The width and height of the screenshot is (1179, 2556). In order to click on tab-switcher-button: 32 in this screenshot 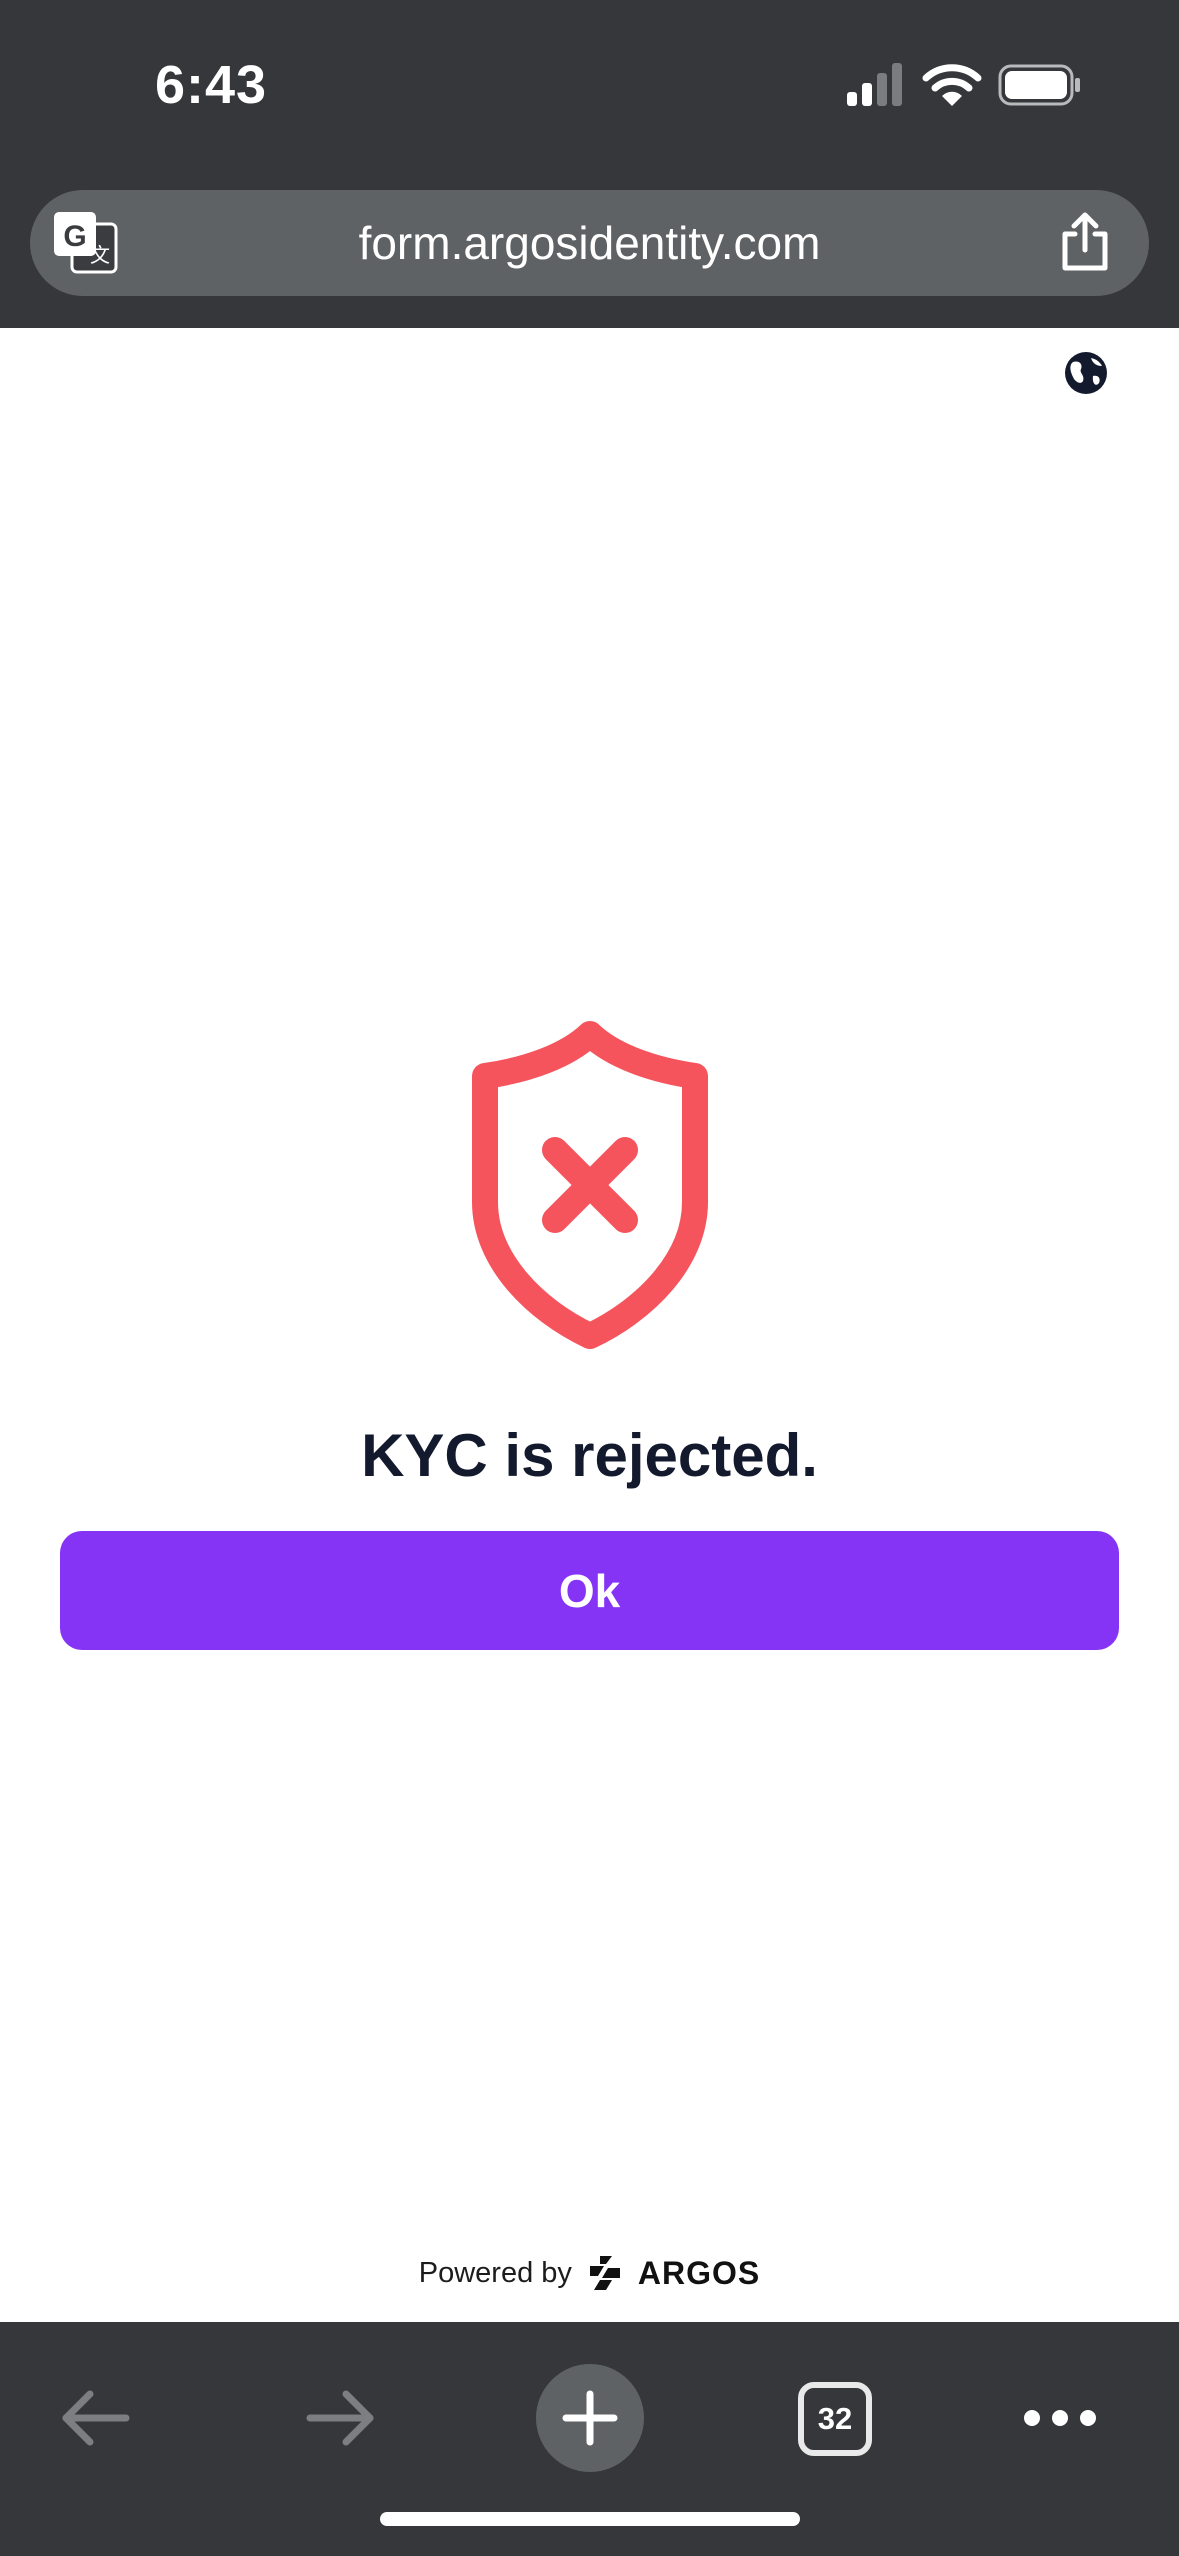, I will do `click(835, 2419)`.